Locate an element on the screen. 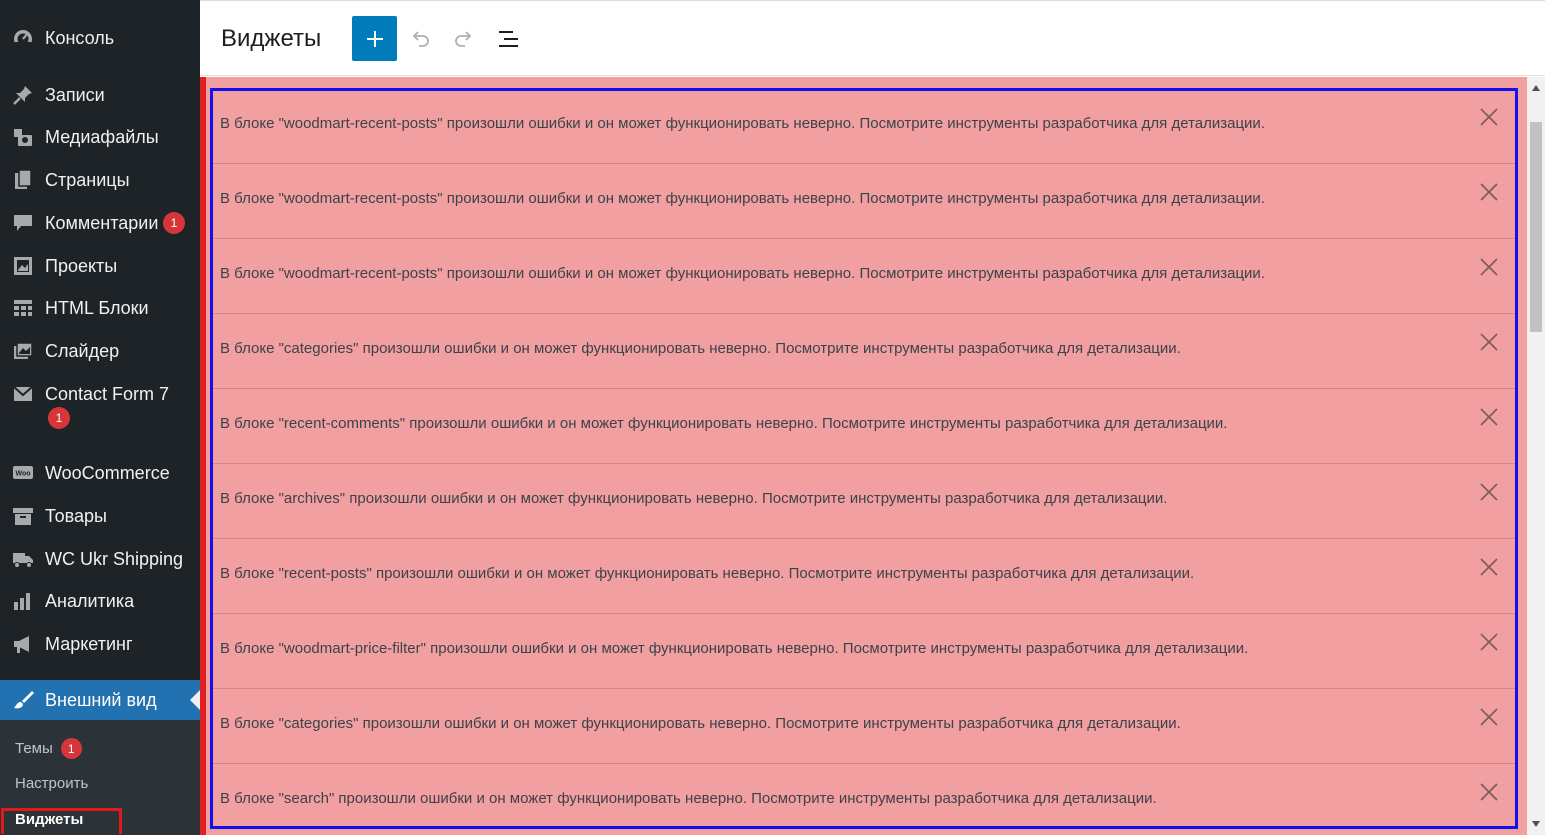 This screenshot has width=1545, height=839. media-icon is located at coordinates (23, 137).